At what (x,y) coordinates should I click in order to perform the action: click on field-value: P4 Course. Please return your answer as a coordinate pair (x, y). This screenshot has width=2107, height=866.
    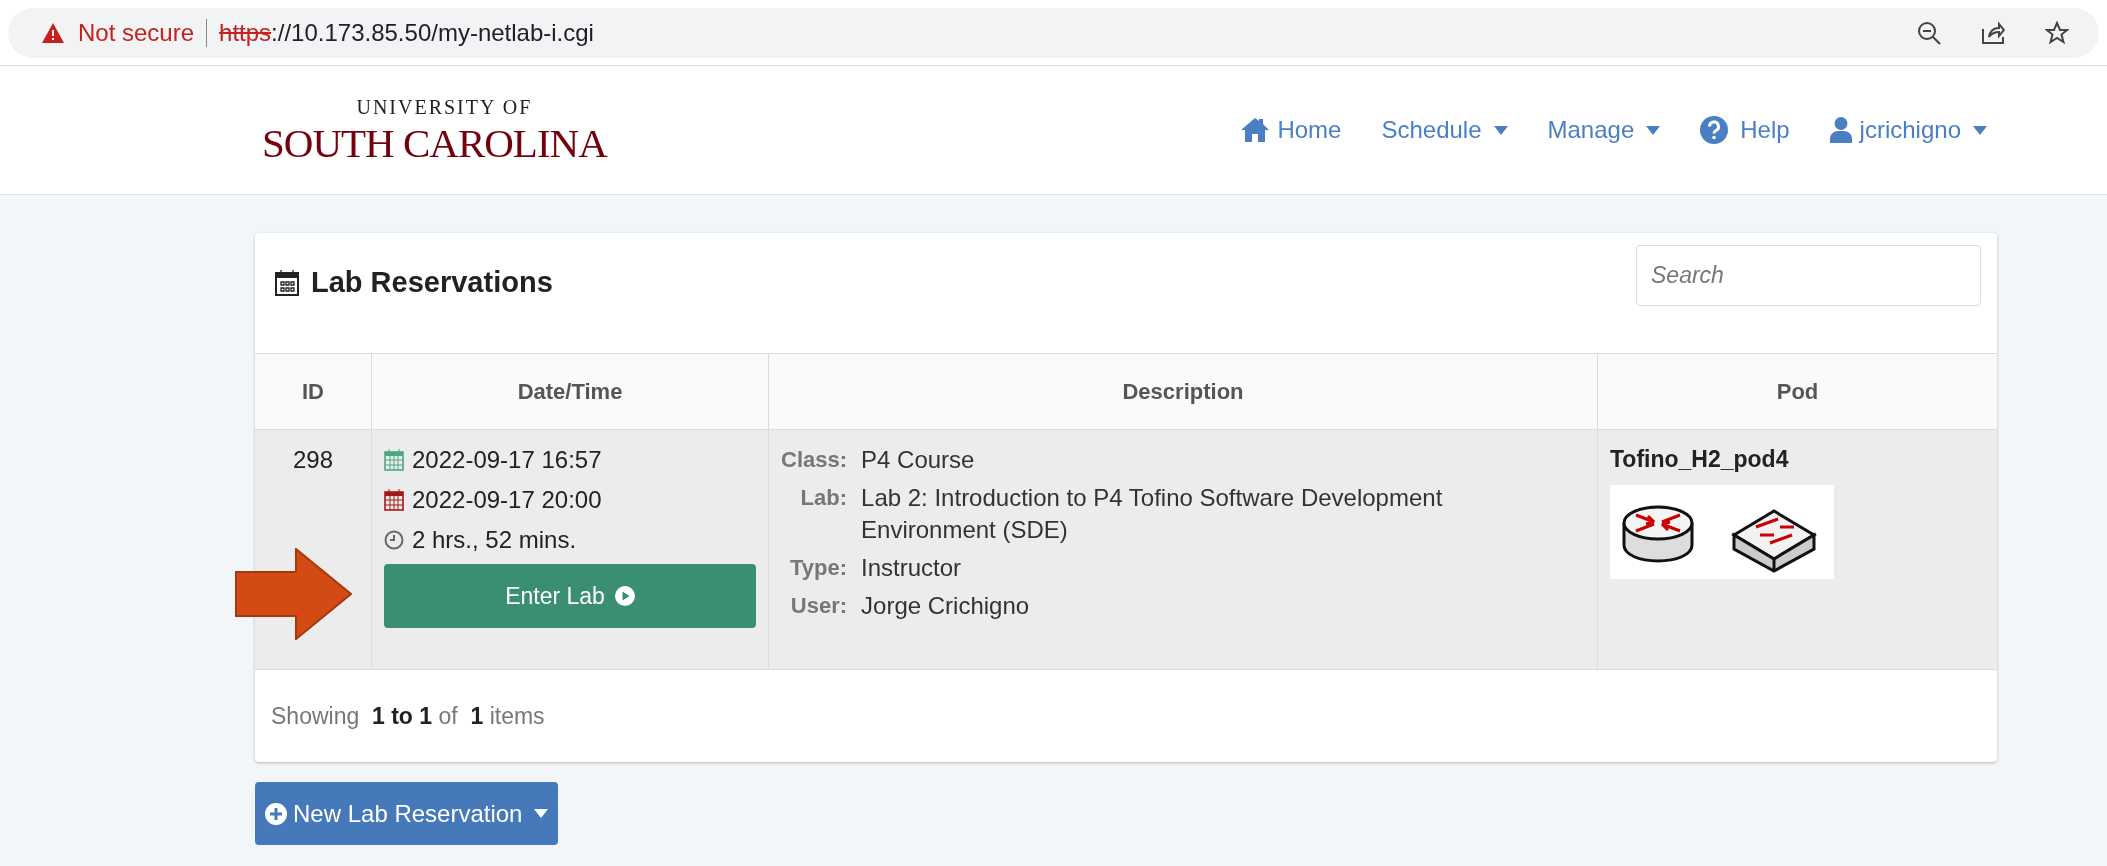
    Looking at the image, I should click on (918, 460).